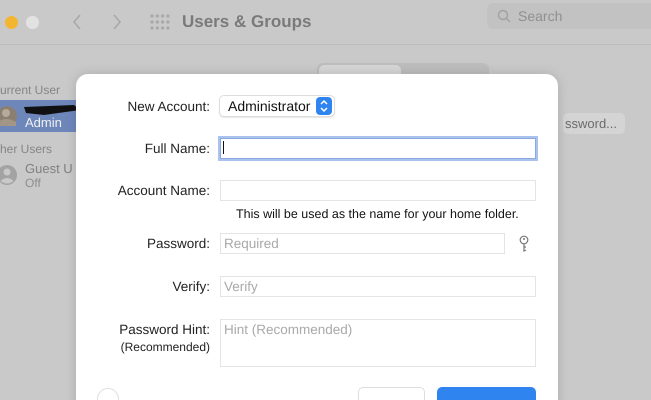 Image resolution: width=651 pixels, height=400 pixels. I want to click on text-cursor, so click(223, 147).